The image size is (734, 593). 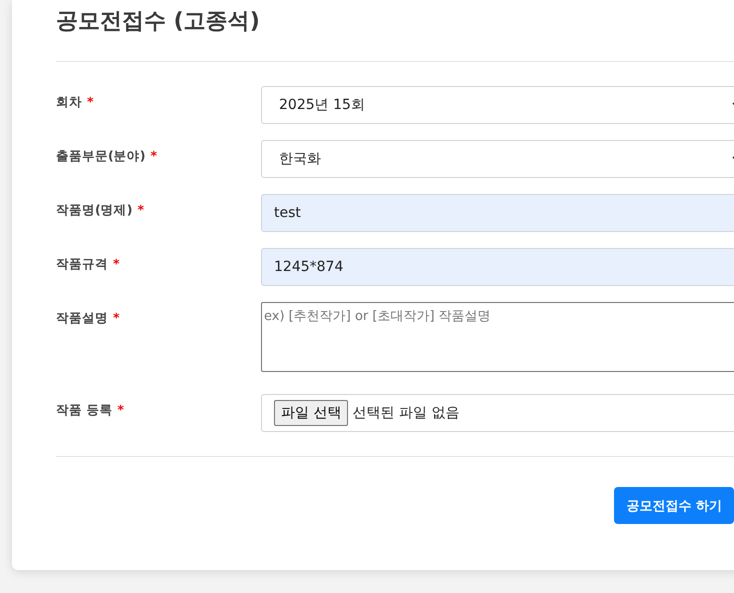 What do you see at coordinates (82, 317) in the screenshot?
I see `field-label: 작품설명` at bounding box center [82, 317].